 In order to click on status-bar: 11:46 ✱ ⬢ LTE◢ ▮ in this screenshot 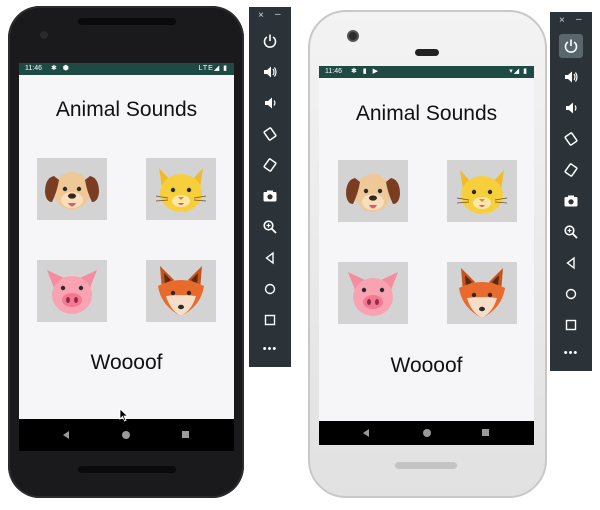, I will do `click(126, 69)`.